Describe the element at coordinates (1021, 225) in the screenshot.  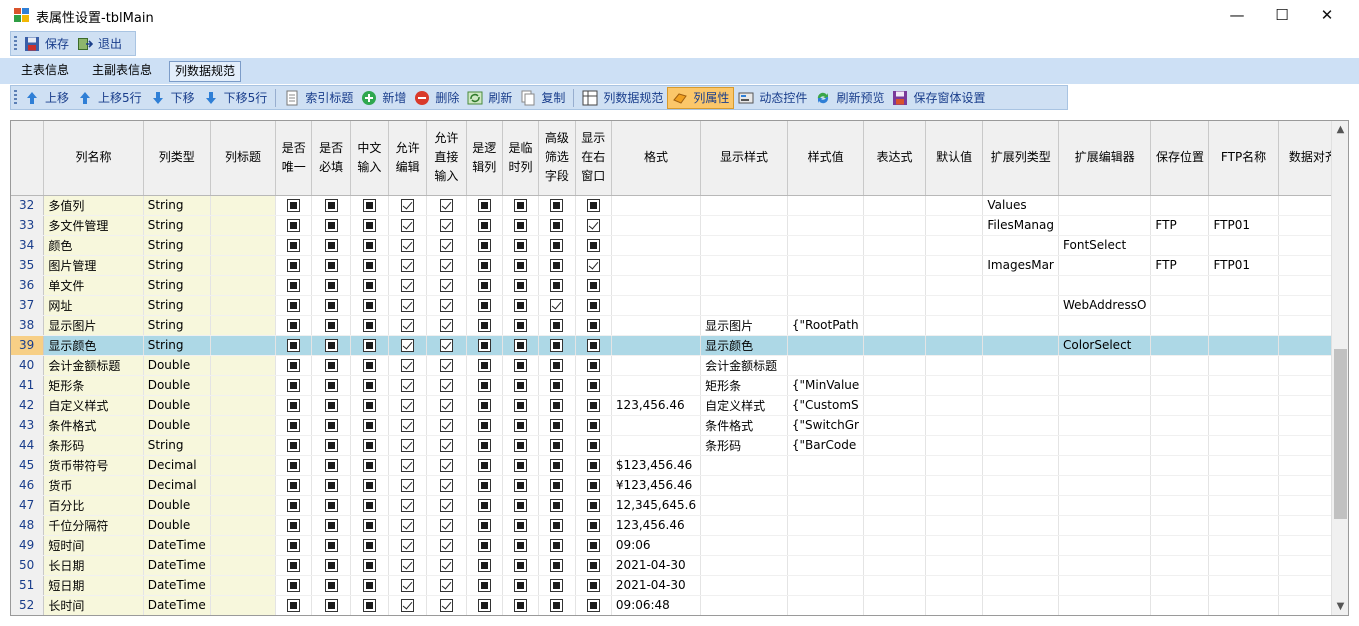
I see `cell-ext-column-type: FilesManag` at that location.